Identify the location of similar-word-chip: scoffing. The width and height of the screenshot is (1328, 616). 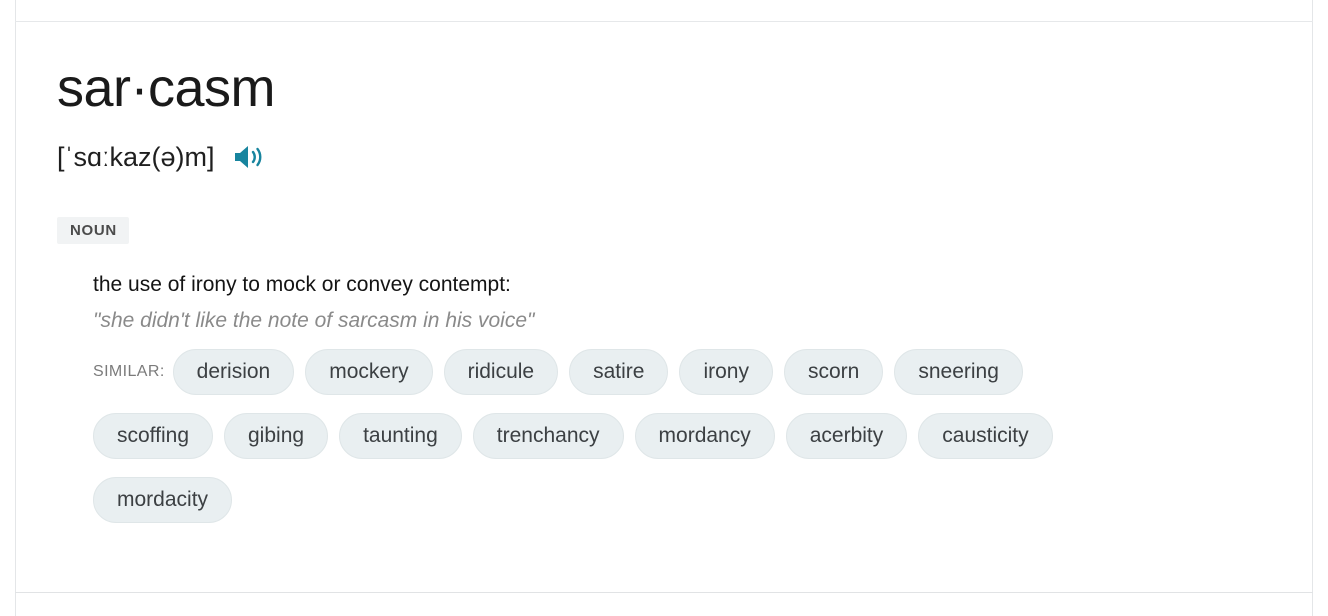
(153, 435).